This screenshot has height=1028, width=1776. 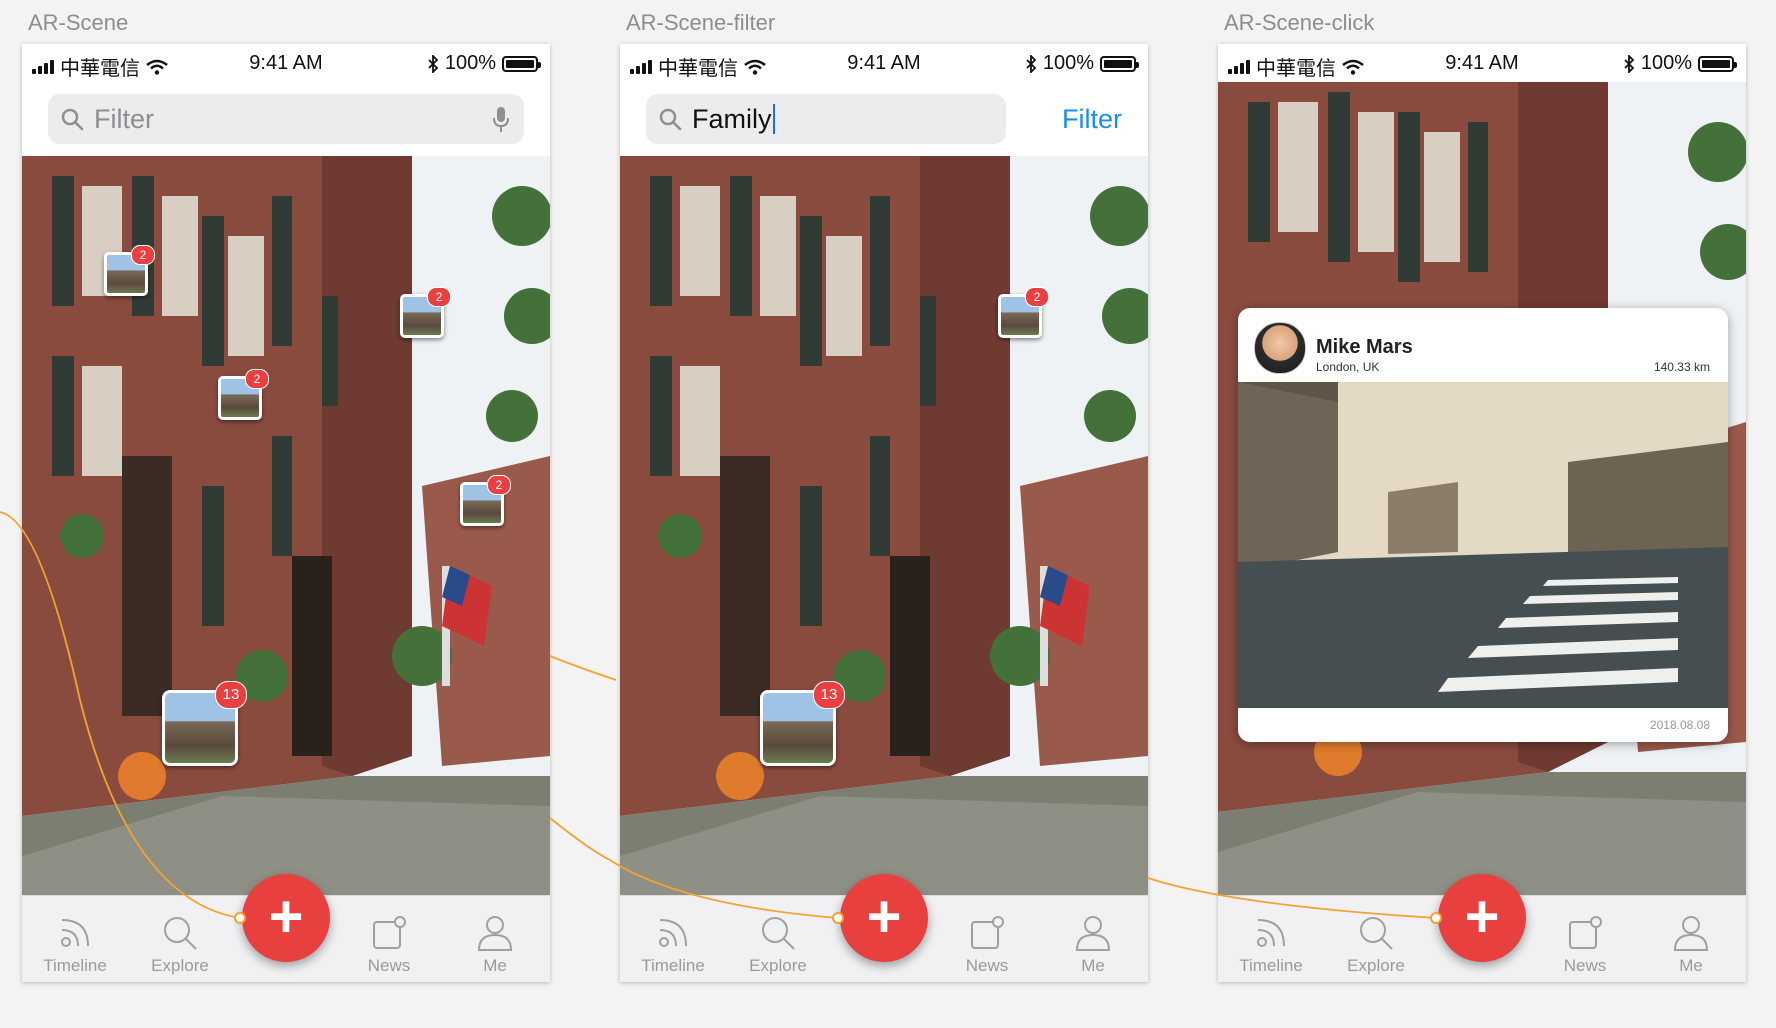 What do you see at coordinates (501, 120) in the screenshot?
I see `microphone-icon` at bounding box center [501, 120].